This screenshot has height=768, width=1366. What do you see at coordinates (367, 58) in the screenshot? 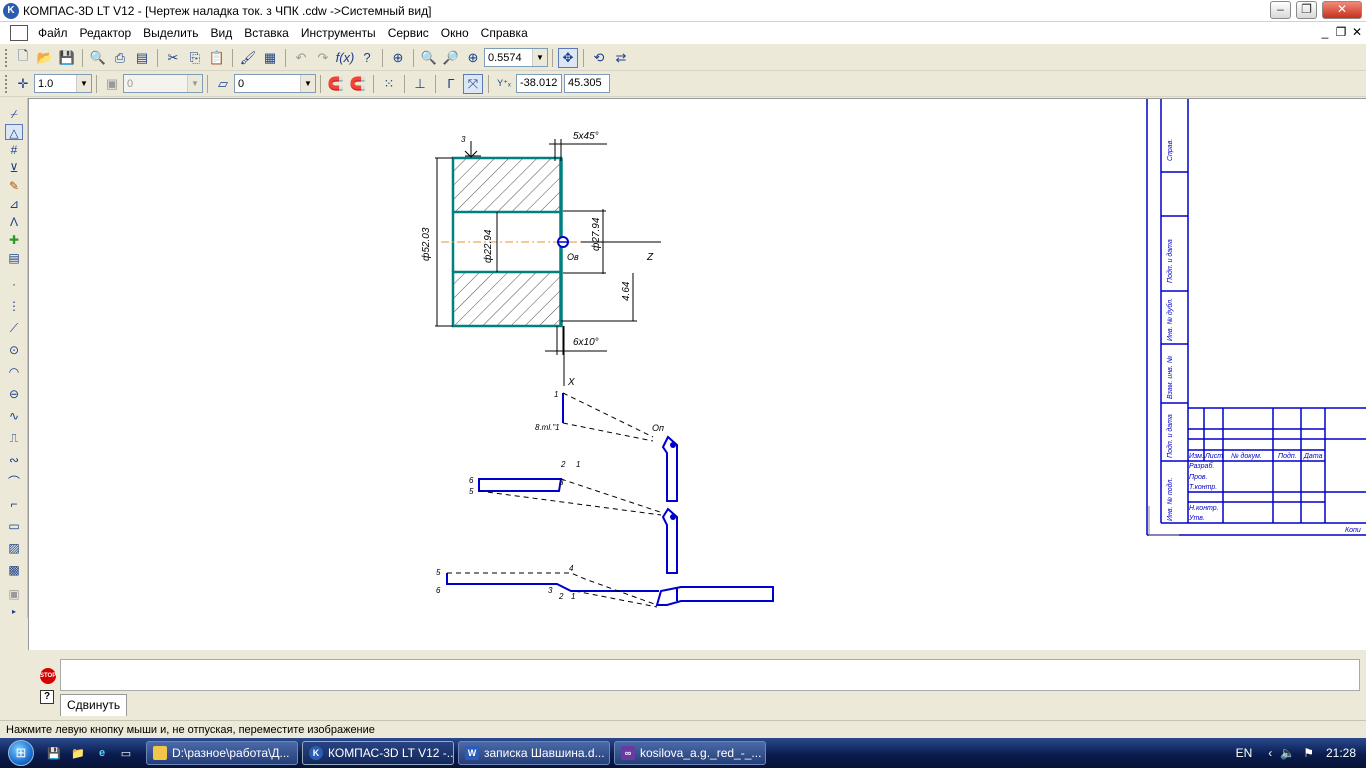
I see `help-pointer-icon: ?` at bounding box center [367, 58].